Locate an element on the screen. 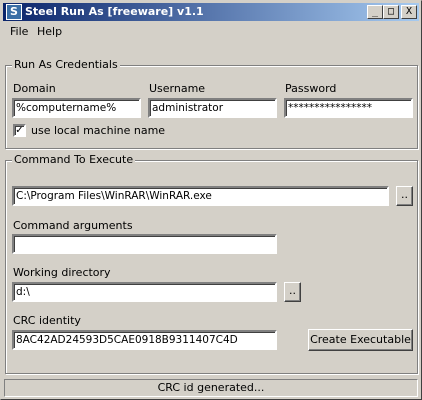 The width and height of the screenshot is (422, 400). menu-bar: File Help is located at coordinates (211, 31).